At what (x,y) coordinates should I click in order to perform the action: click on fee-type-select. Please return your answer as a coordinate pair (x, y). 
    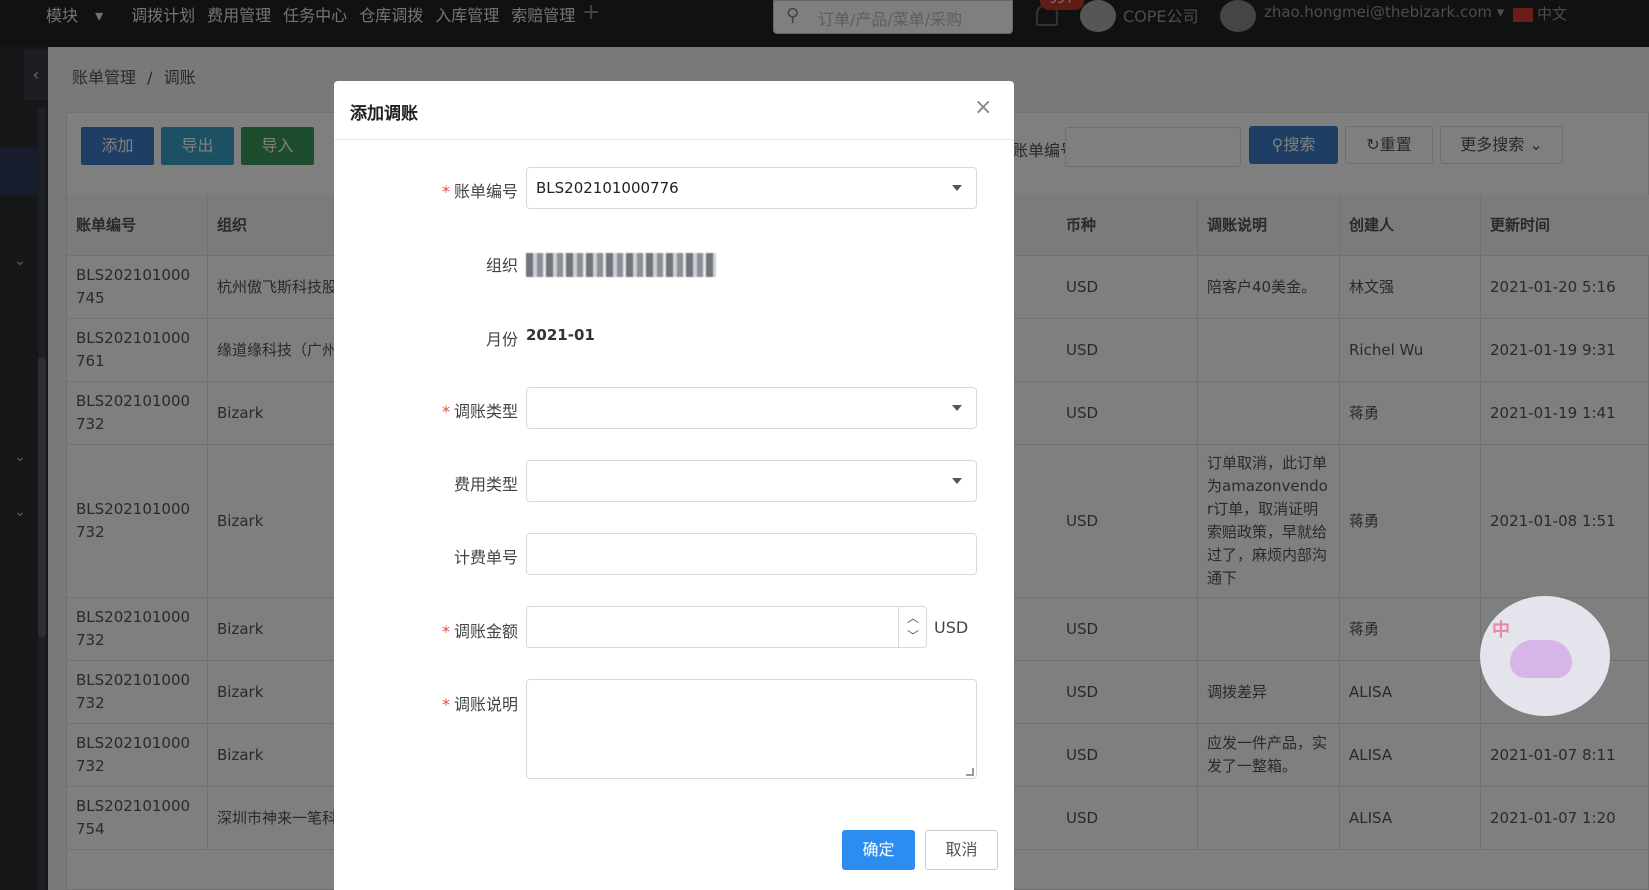
    Looking at the image, I should click on (751, 481).